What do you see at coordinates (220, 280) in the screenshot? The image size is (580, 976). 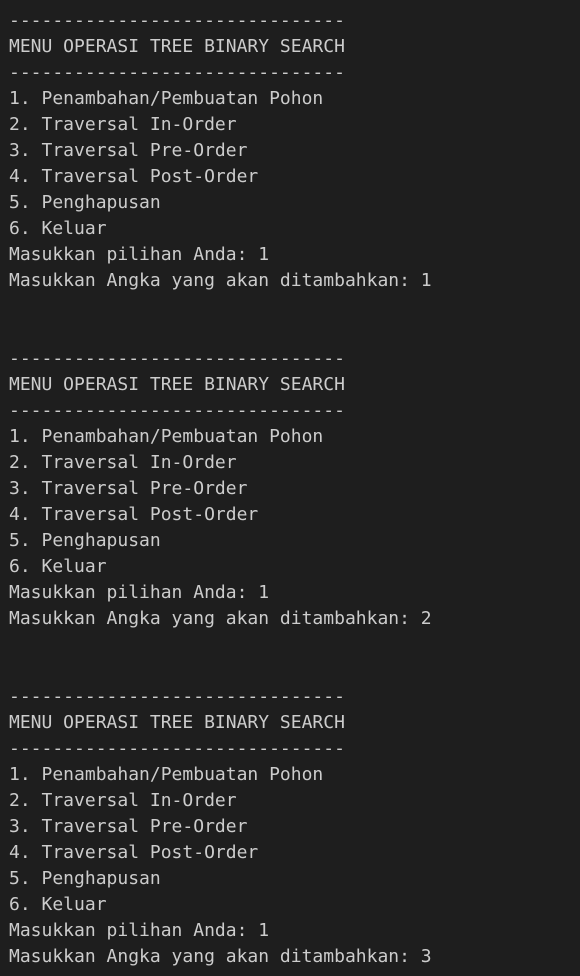 I see `number-prompt: Masukkan Angka yang akan ditambahkan: 1` at bounding box center [220, 280].